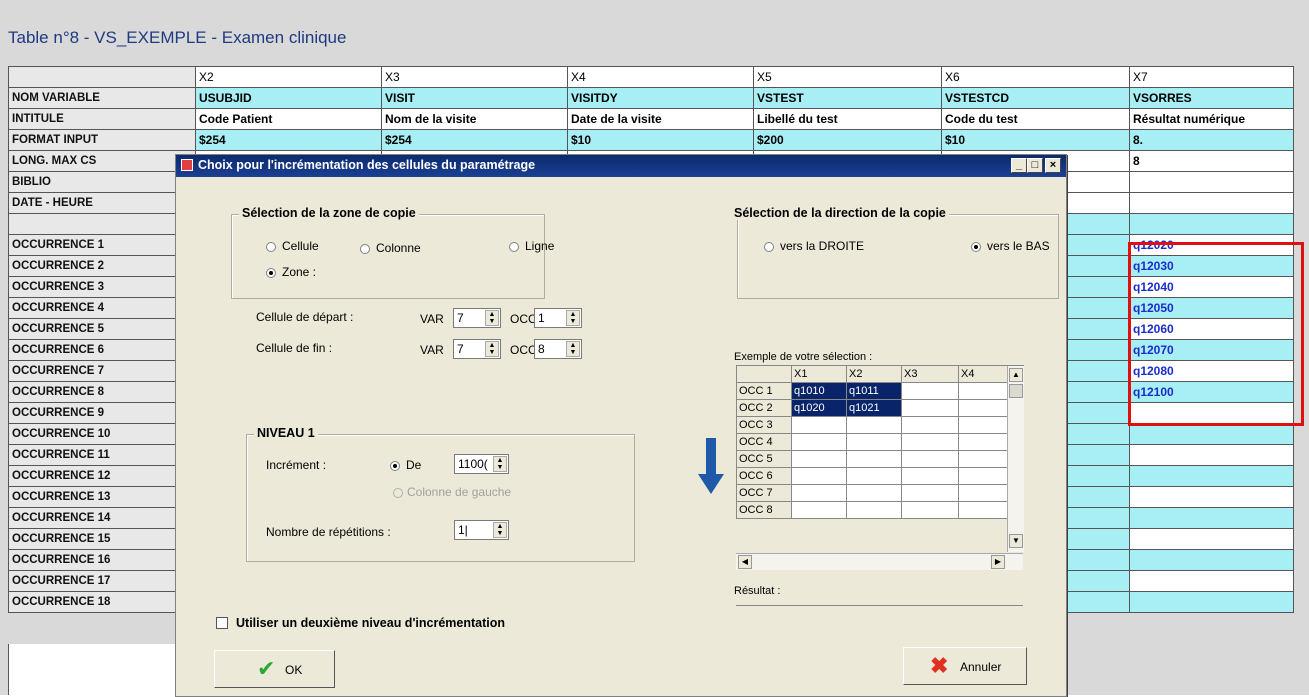  What do you see at coordinates (102, 140) in the screenshot?
I see `row-header: FORMAT INPUT` at bounding box center [102, 140].